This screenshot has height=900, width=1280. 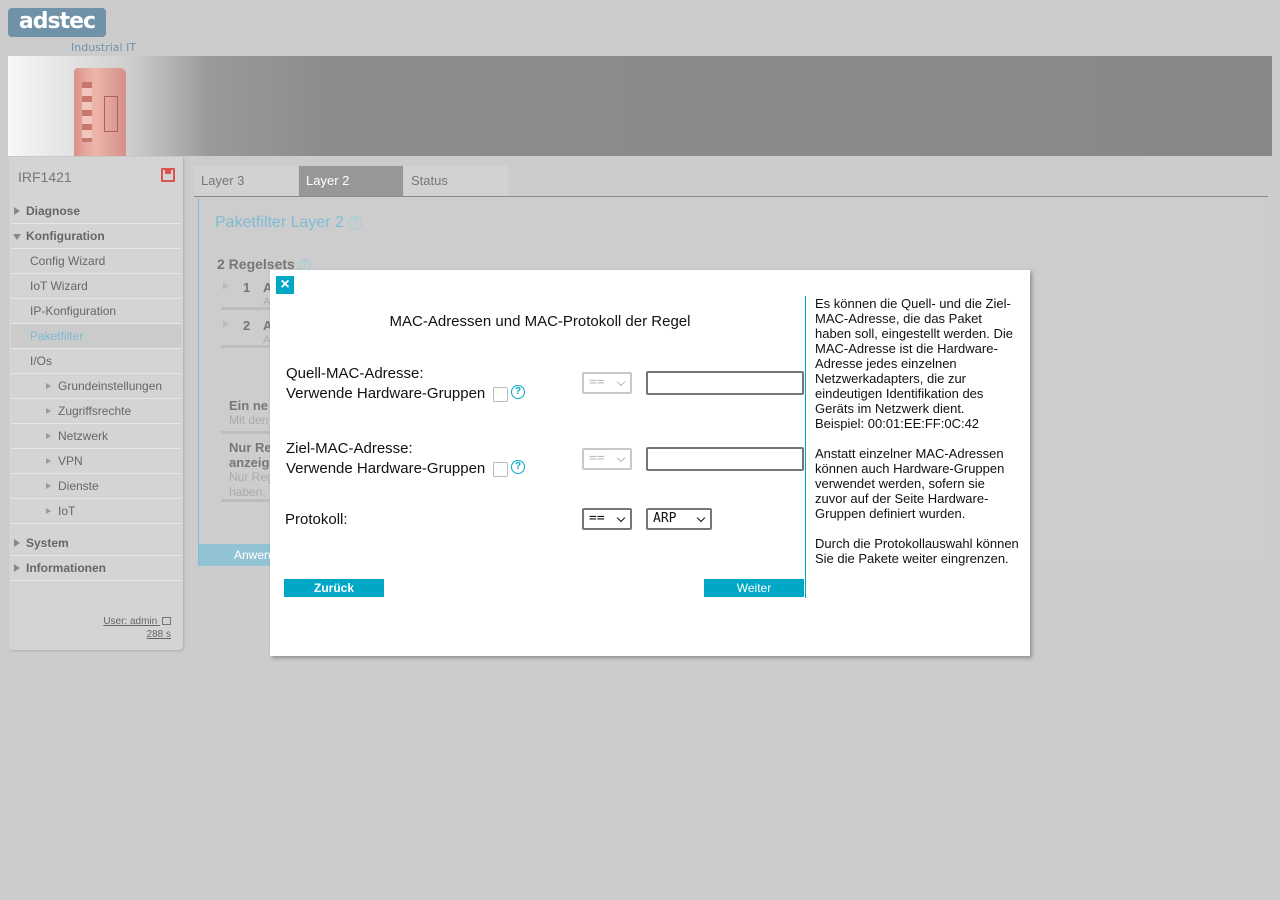 What do you see at coordinates (679, 519) in the screenshot?
I see `protocol-select: ARP` at bounding box center [679, 519].